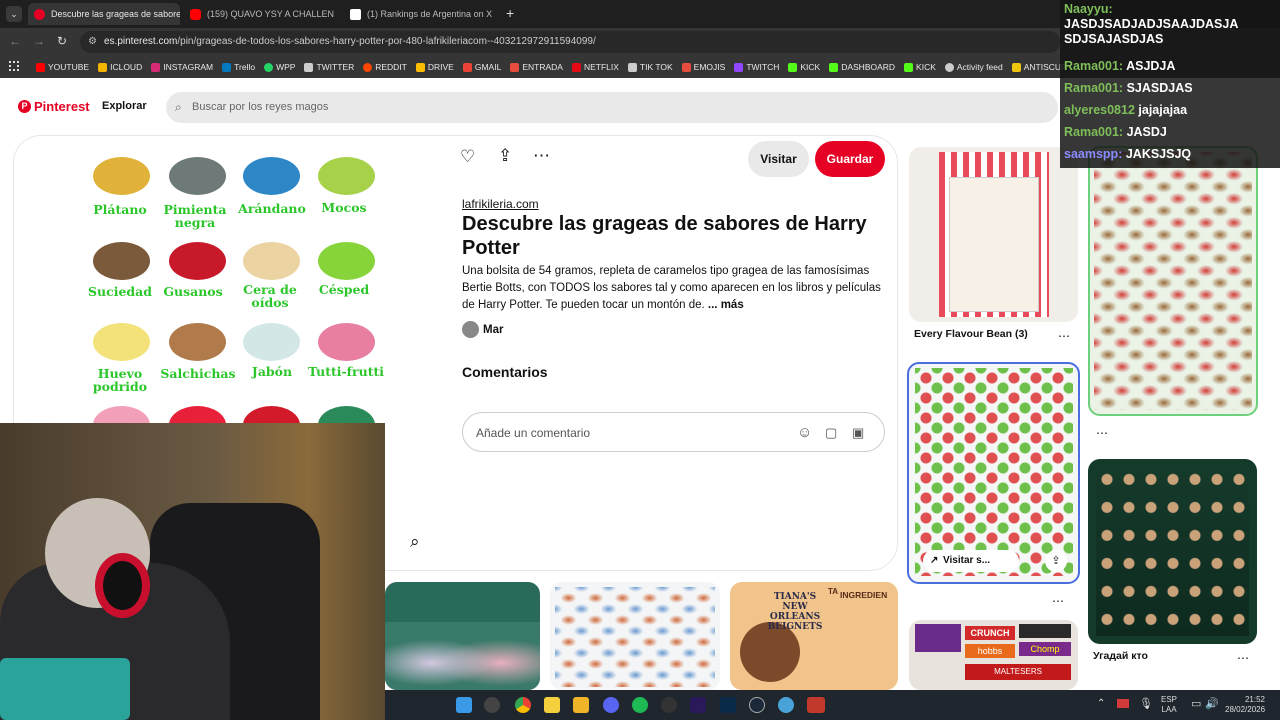 The width and height of the screenshot is (1280, 720). What do you see at coordinates (494, 14) in the screenshot?
I see `close-tab-icon: ✕` at bounding box center [494, 14].